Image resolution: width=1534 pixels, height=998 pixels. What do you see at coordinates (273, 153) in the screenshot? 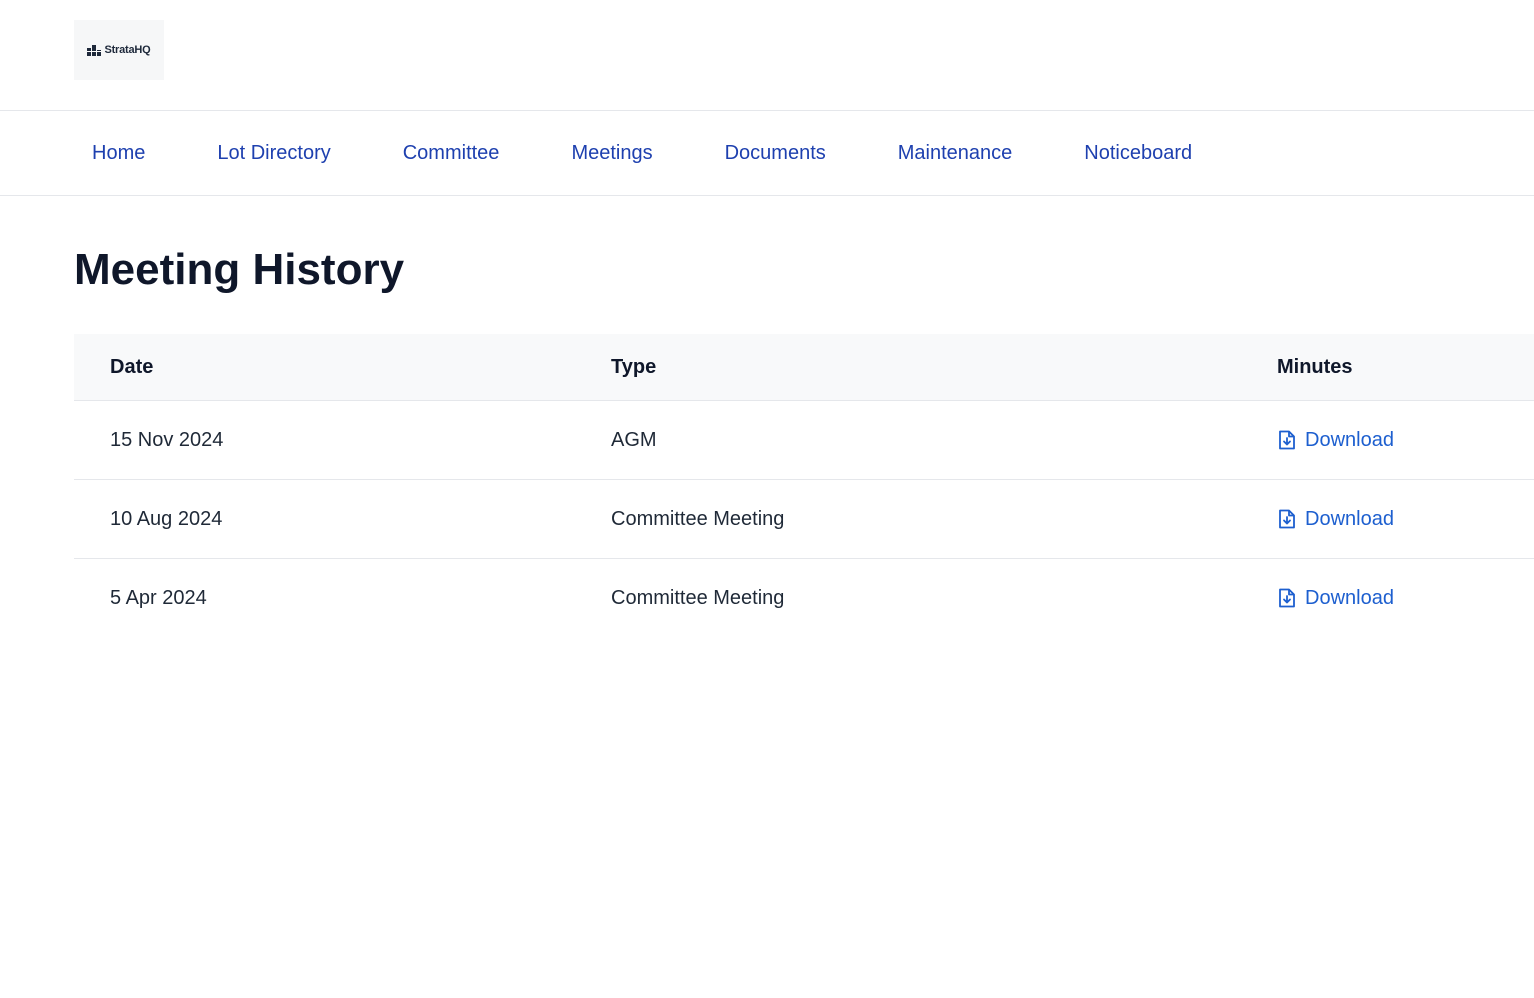
I see `nav-item-lot-directory: Lot Directory` at bounding box center [273, 153].